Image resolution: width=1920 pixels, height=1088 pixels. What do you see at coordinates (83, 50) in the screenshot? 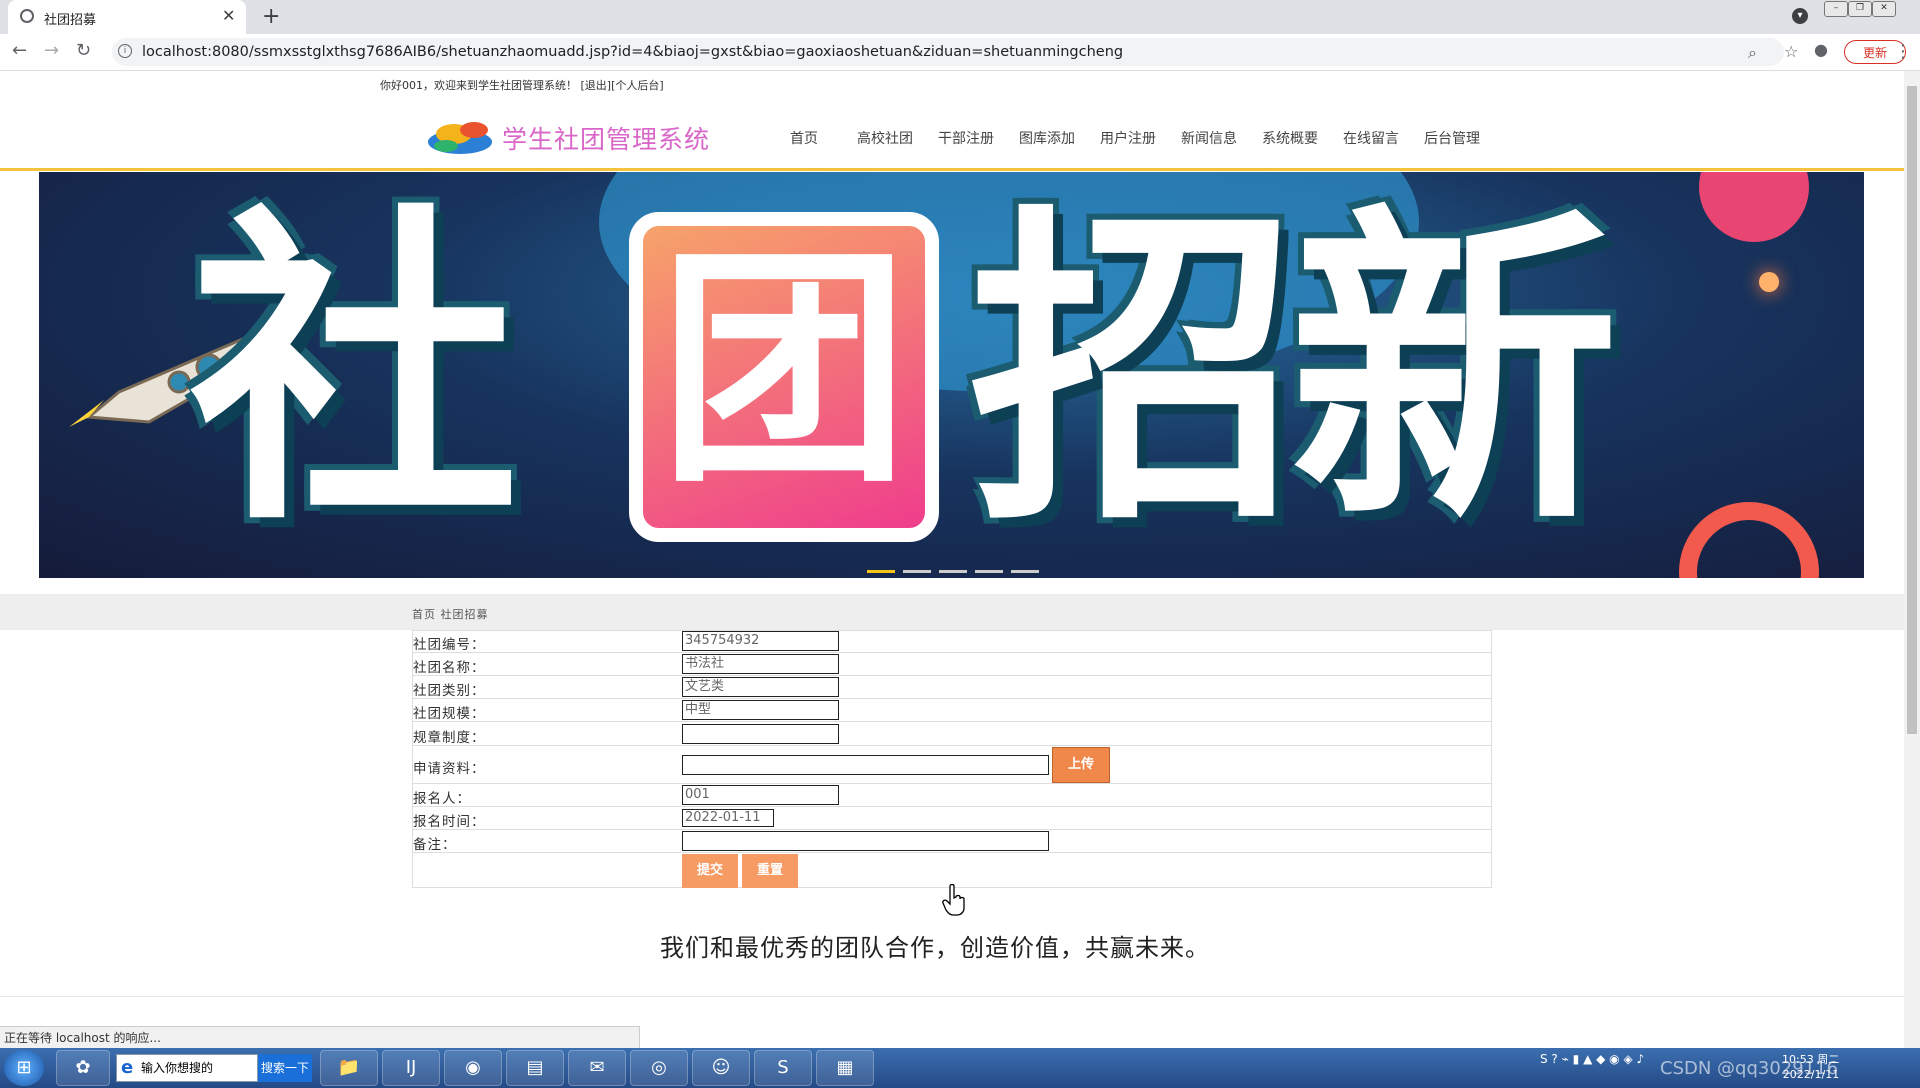
I see `reload-icon: ↻` at bounding box center [83, 50].